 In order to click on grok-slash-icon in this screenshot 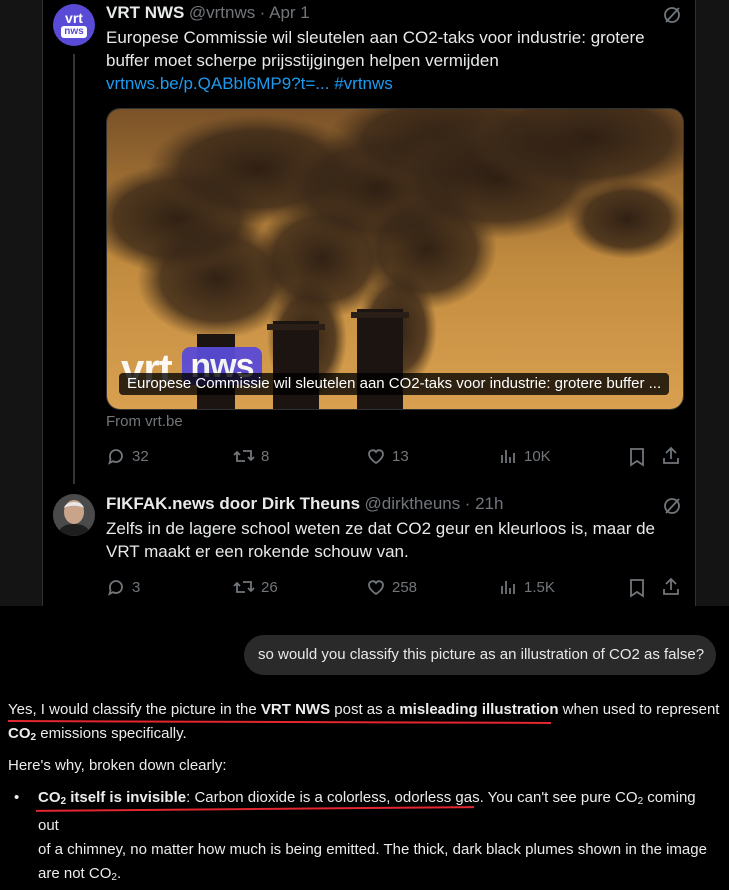, I will do `click(672, 15)`.